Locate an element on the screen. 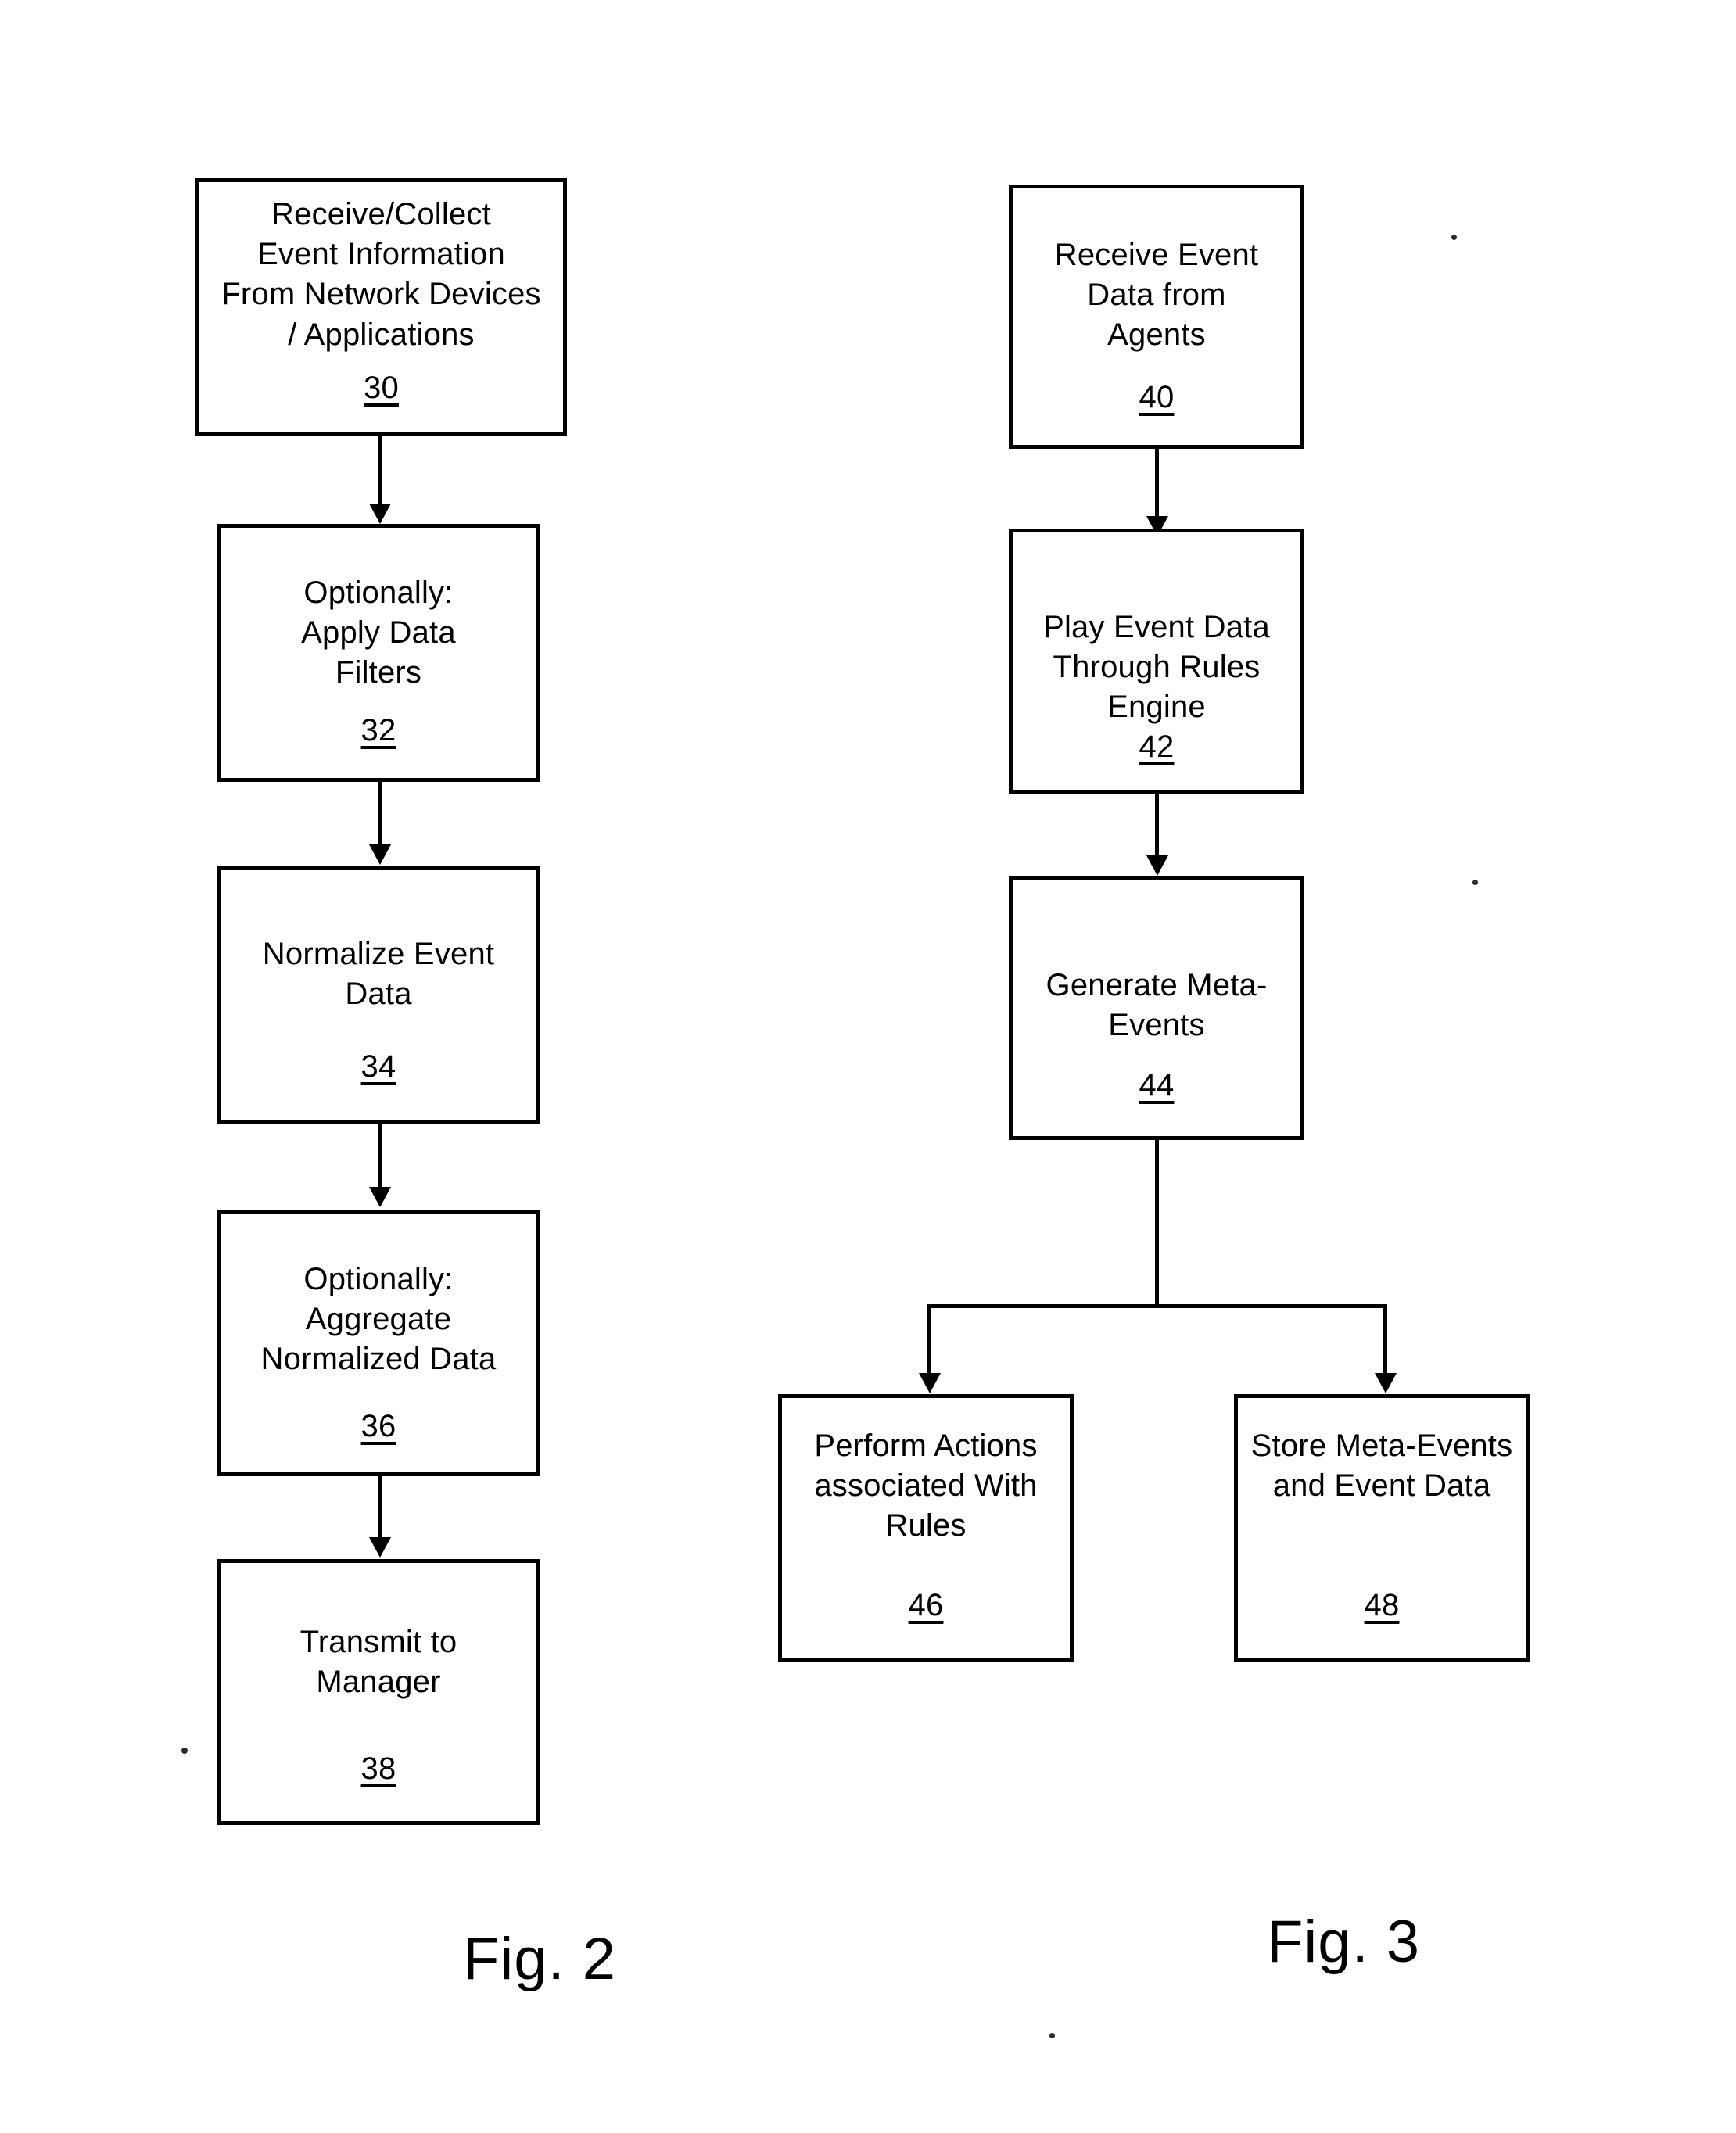 The width and height of the screenshot is (1736, 2133). flow-box-30-ref: 30 is located at coordinates (381, 388).